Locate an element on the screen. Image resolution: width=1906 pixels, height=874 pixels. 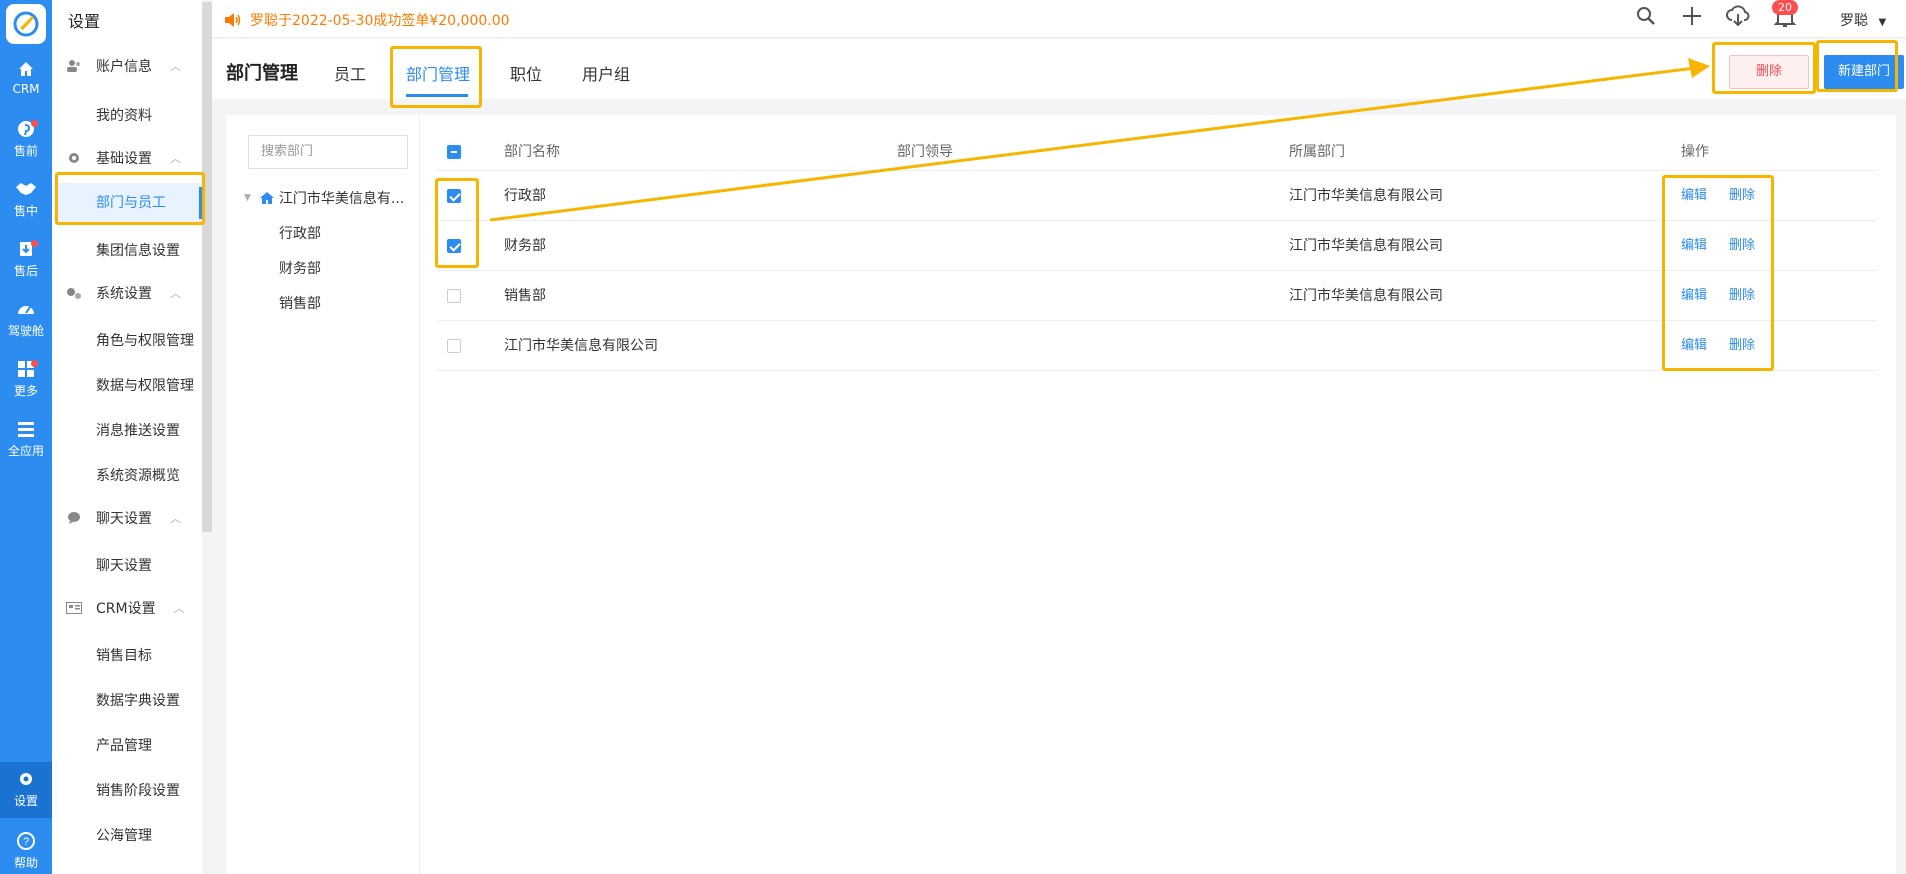
sidebar-item-public-sea: 公海管理 is located at coordinates (124, 835).